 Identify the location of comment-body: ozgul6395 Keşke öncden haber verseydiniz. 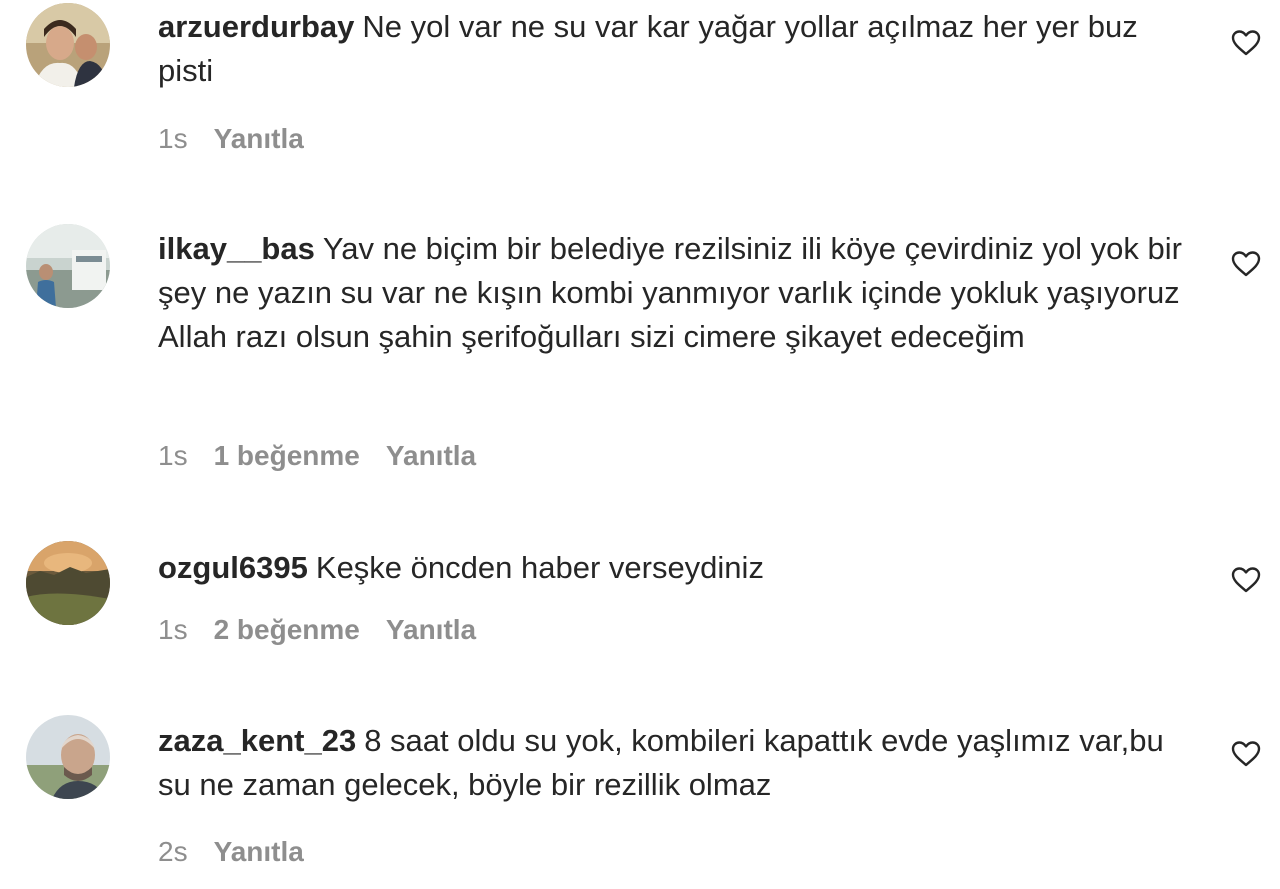
(673, 568).